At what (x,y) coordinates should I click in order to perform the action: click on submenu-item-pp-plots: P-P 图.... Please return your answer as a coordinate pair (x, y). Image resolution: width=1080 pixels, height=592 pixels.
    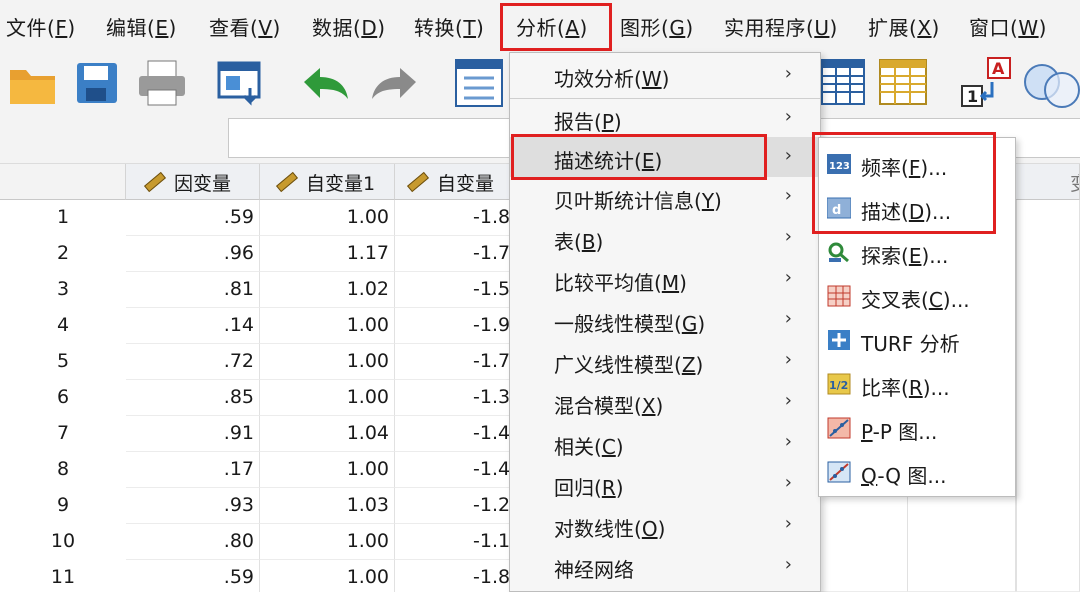
    Looking at the image, I should click on (917, 428).